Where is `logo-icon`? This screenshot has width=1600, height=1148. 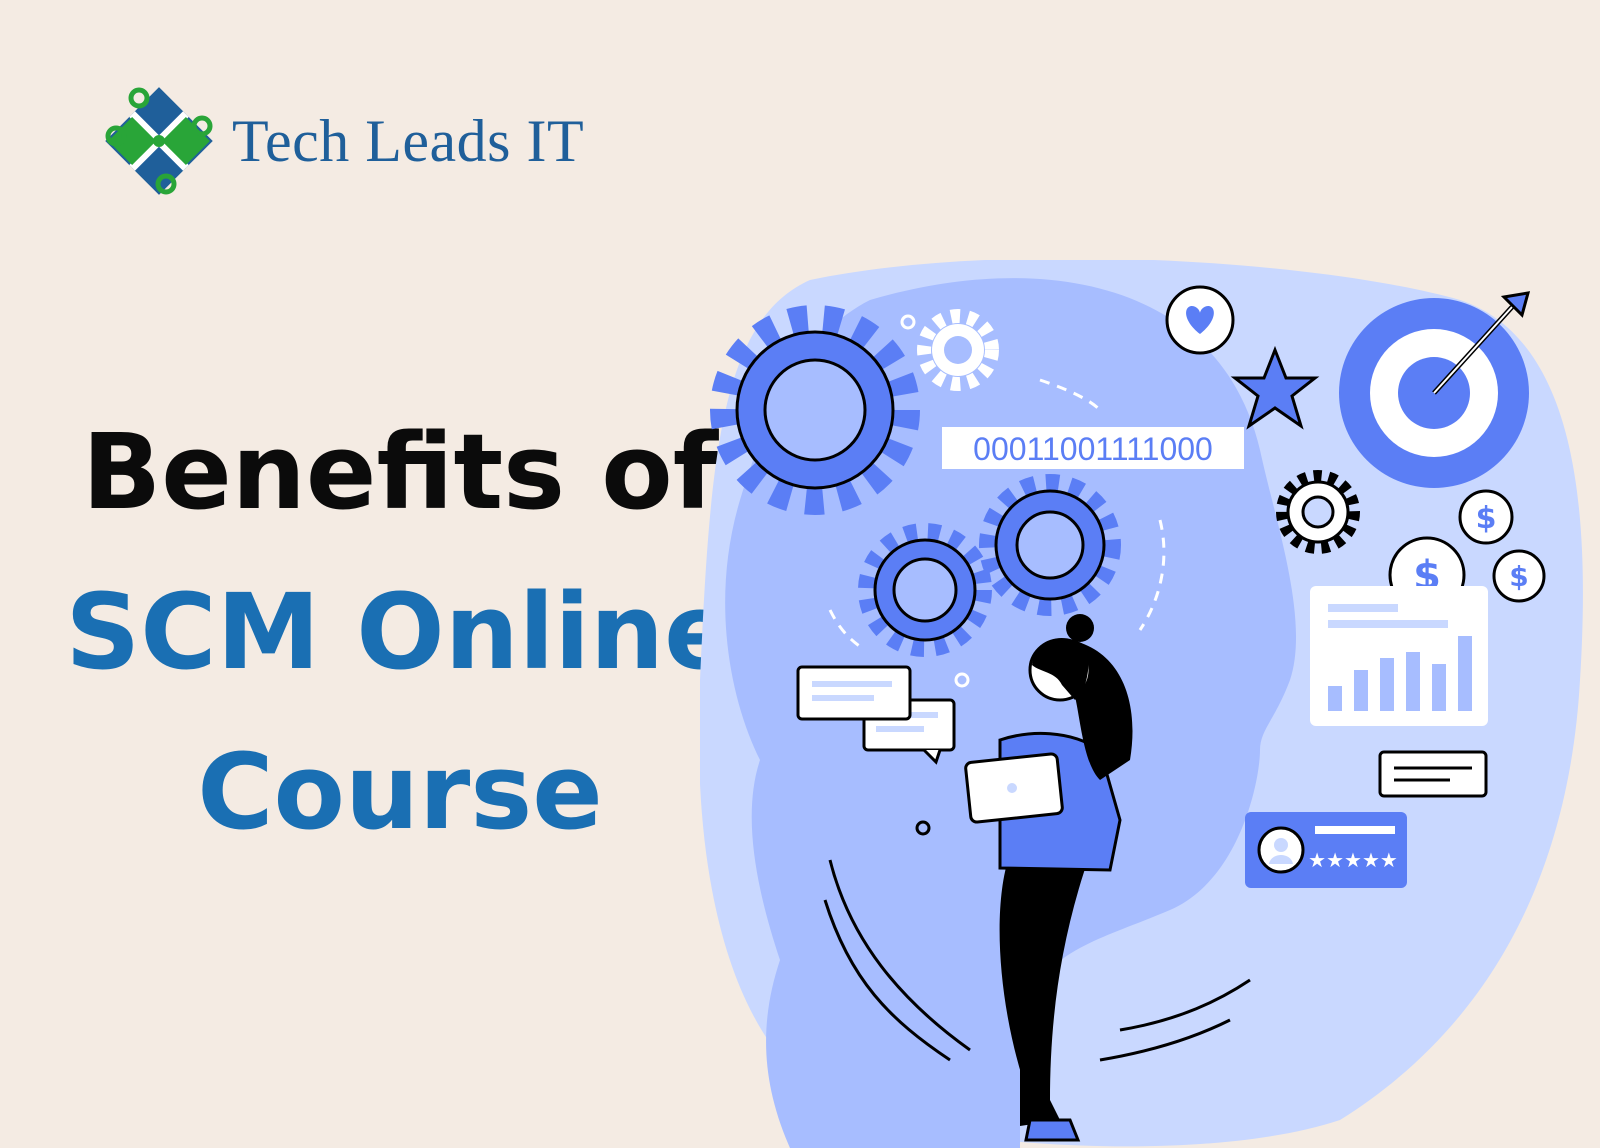 logo-icon is located at coordinates (159, 141).